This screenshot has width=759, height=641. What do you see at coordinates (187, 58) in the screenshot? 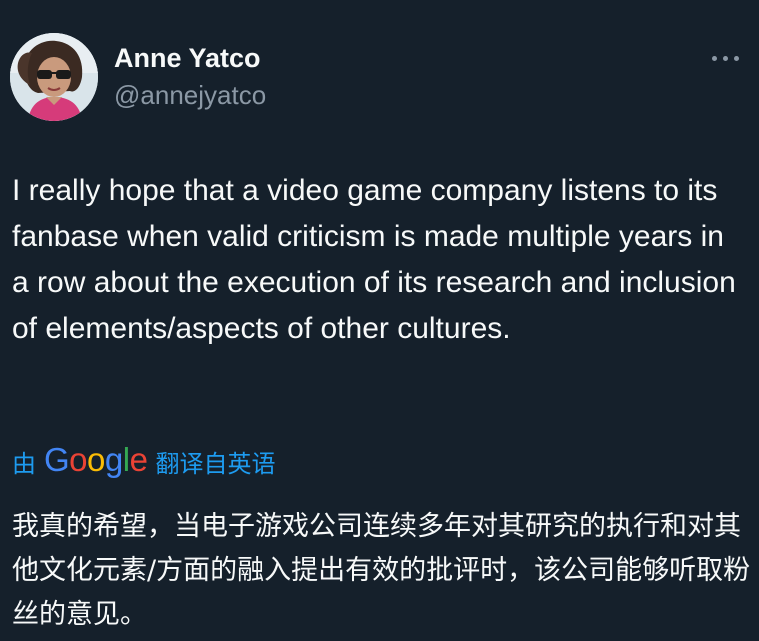
I see `author-display-name: Anne Yatco` at bounding box center [187, 58].